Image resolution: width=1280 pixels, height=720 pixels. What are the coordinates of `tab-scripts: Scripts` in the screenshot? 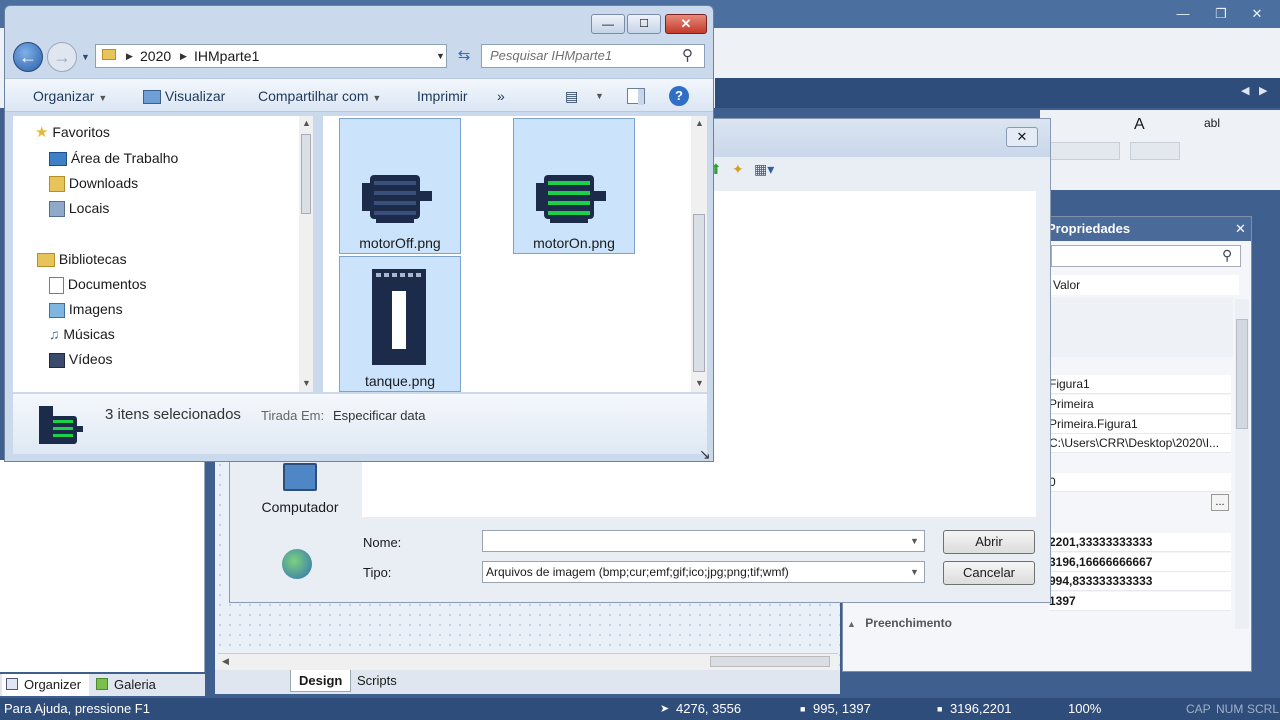 It's located at (377, 681).